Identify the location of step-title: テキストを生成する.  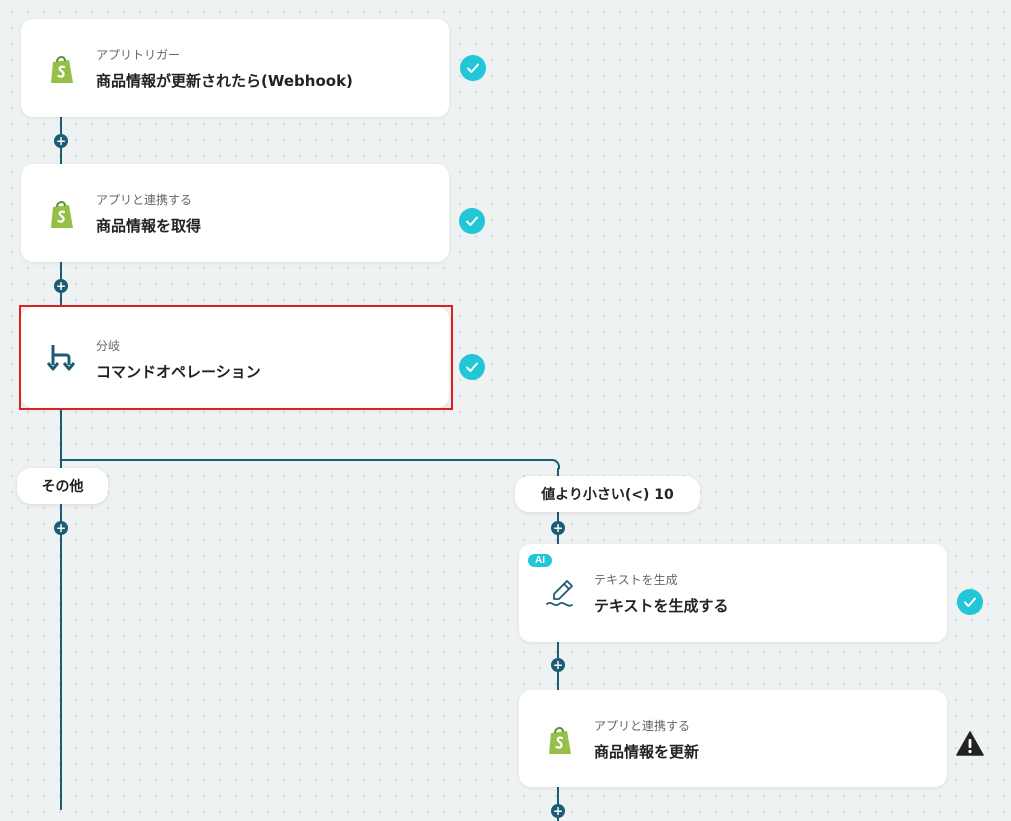
(661, 606).